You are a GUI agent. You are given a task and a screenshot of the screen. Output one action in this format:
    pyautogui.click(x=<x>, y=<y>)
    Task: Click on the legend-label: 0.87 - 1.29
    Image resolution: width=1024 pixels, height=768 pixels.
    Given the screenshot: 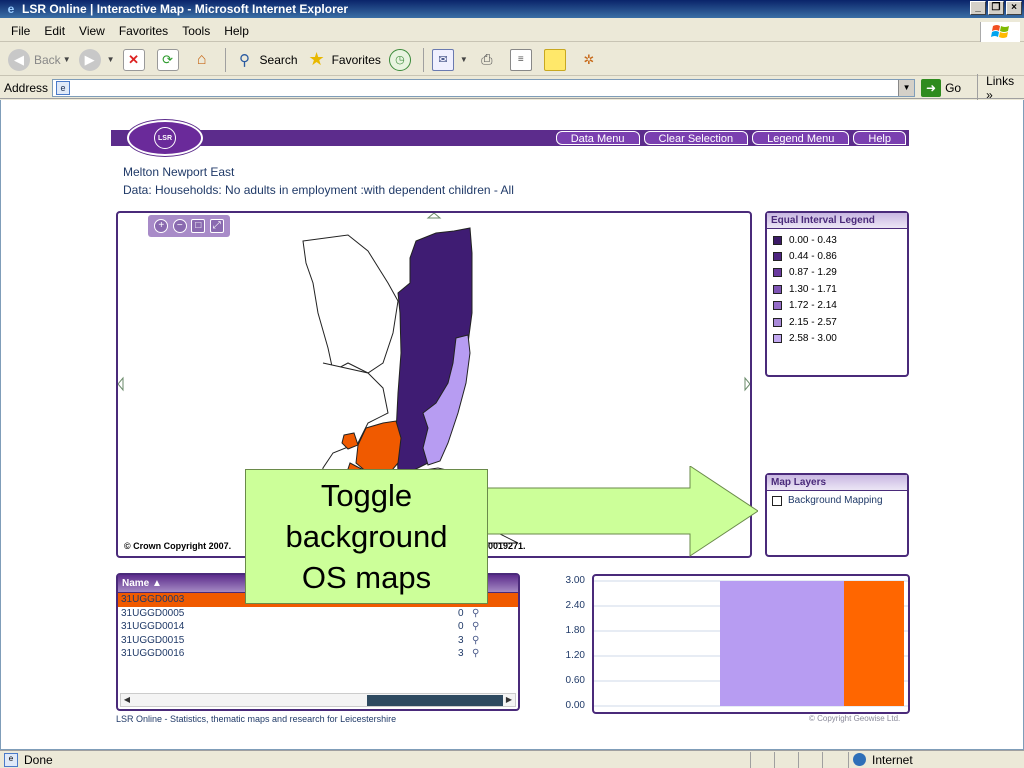 What is the action you would take?
    pyautogui.click(x=813, y=273)
    